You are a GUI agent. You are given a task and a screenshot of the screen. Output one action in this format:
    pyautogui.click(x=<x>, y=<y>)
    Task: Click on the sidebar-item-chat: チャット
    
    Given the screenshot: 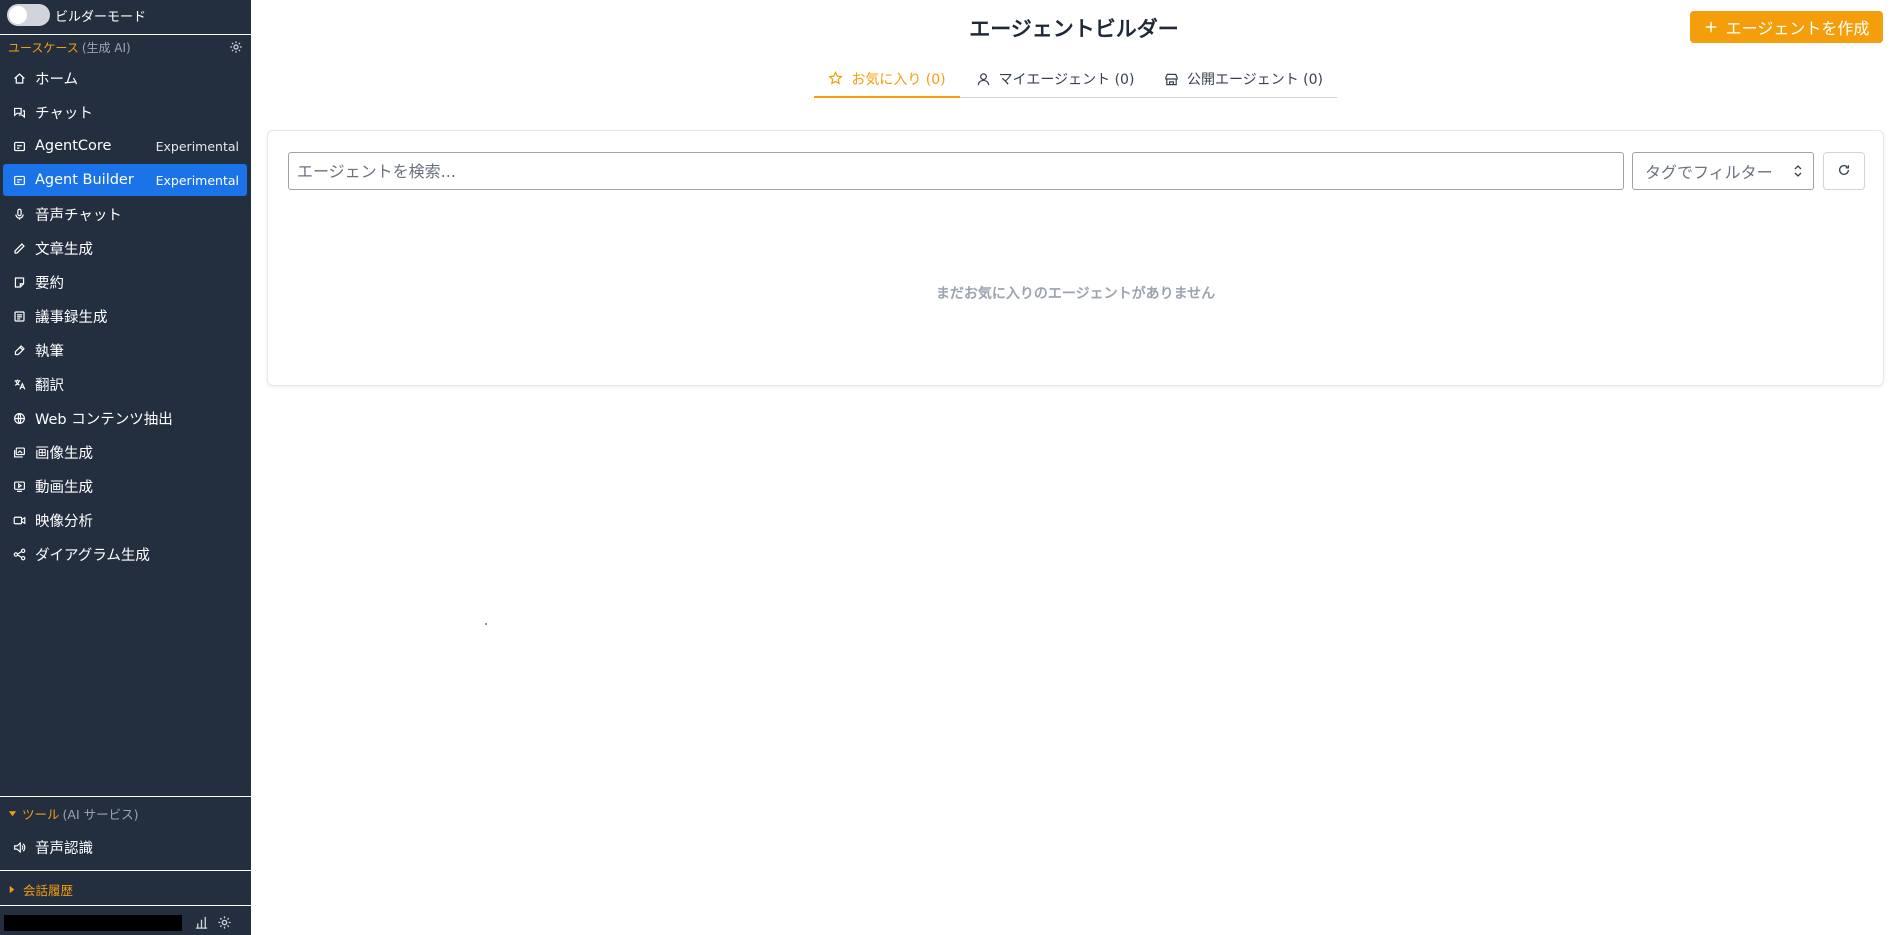 What is the action you would take?
    pyautogui.click(x=125, y=112)
    